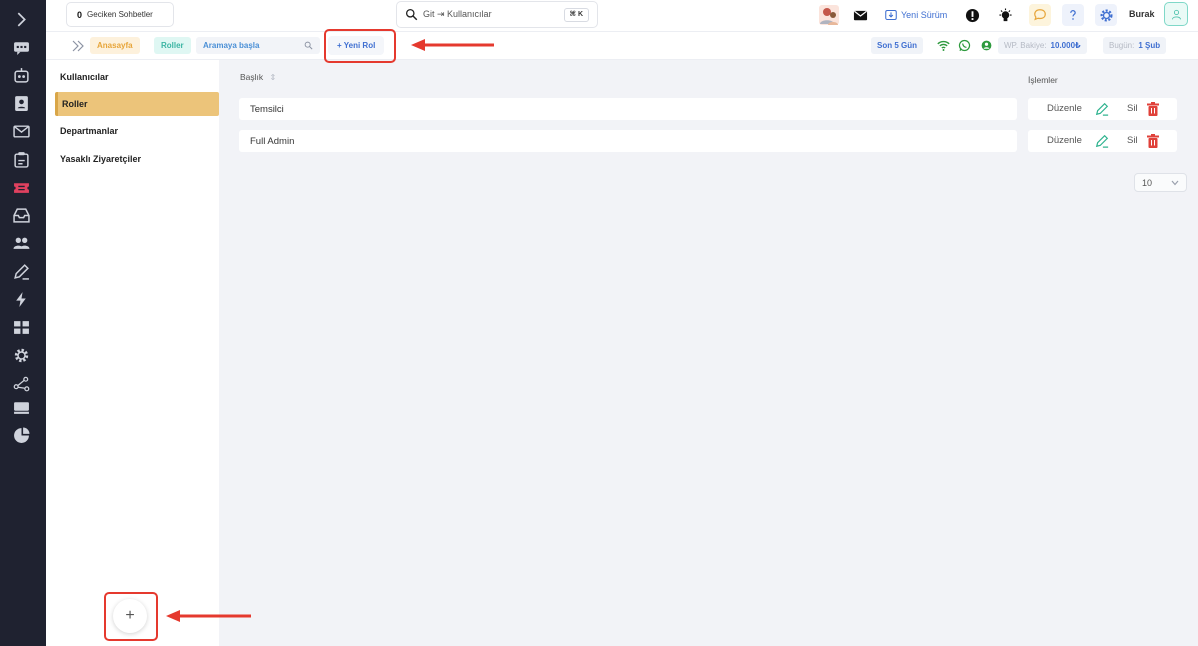 The image size is (1198, 646). Describe the element at coordinates (21, 187) in the screenshot. I see `ticket-icon` at that location.